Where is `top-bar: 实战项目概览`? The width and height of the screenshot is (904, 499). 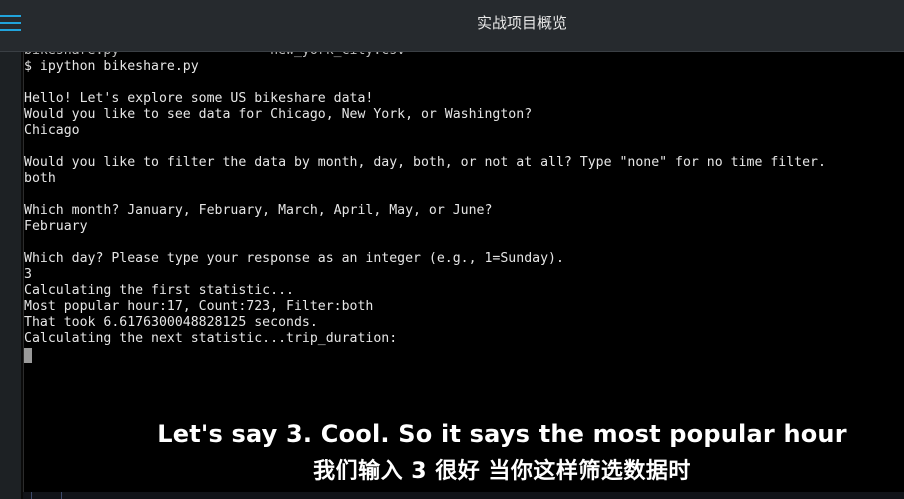 top-bar: 实战项目概览 is located at coordinates (452, 26).